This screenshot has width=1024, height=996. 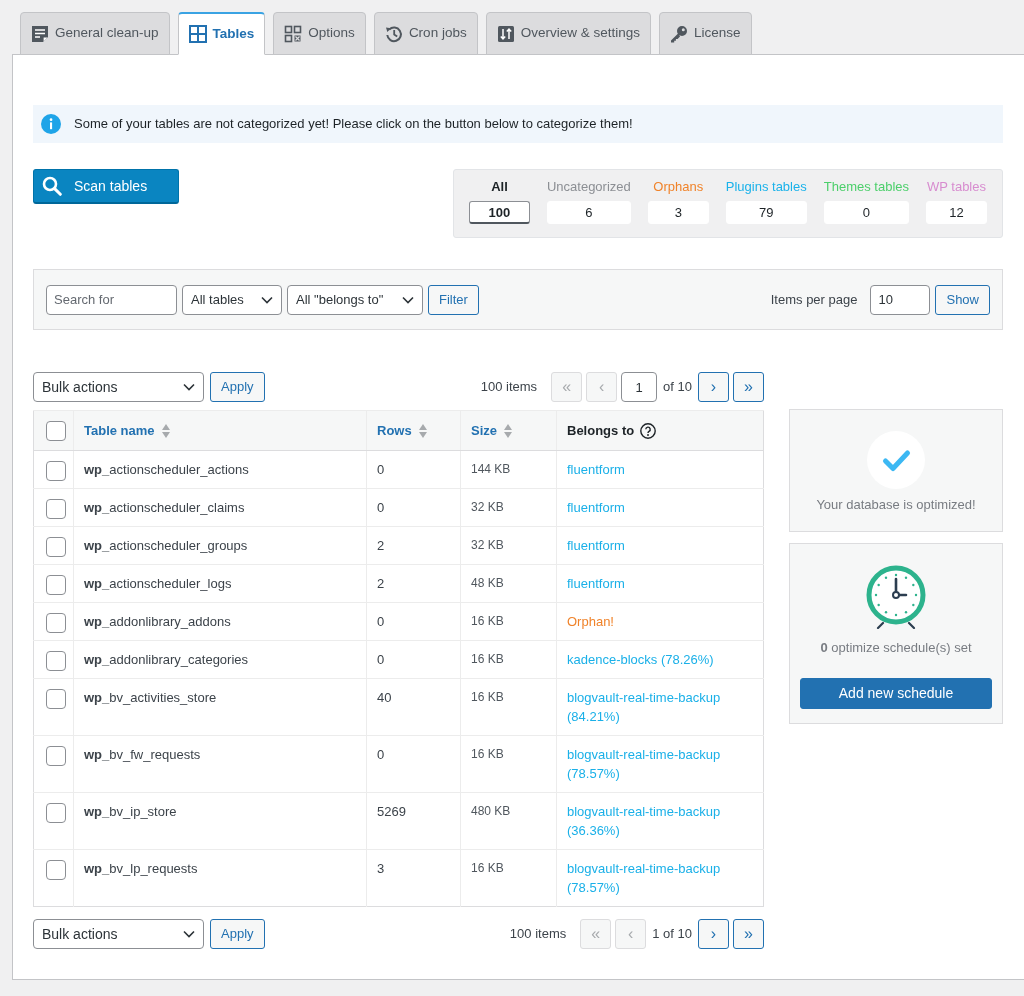 I want to click on count-value: 6, so click(x=588, y=212).